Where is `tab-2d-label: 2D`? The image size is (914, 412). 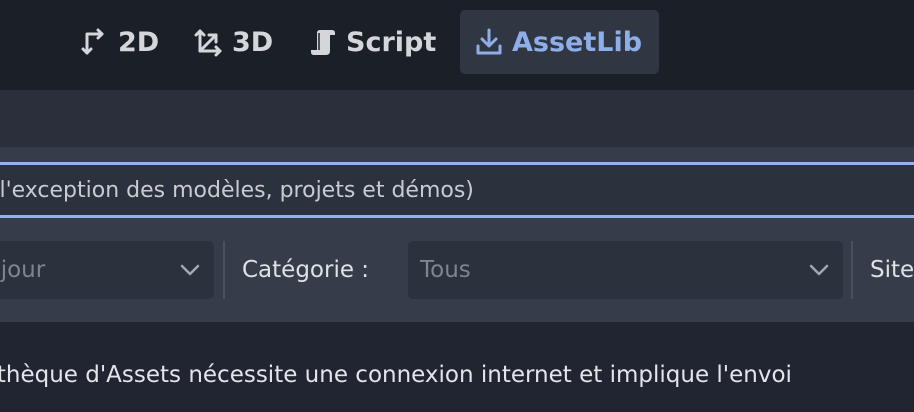 tab-2d-label: 2D is located at coordinates (139, 42).